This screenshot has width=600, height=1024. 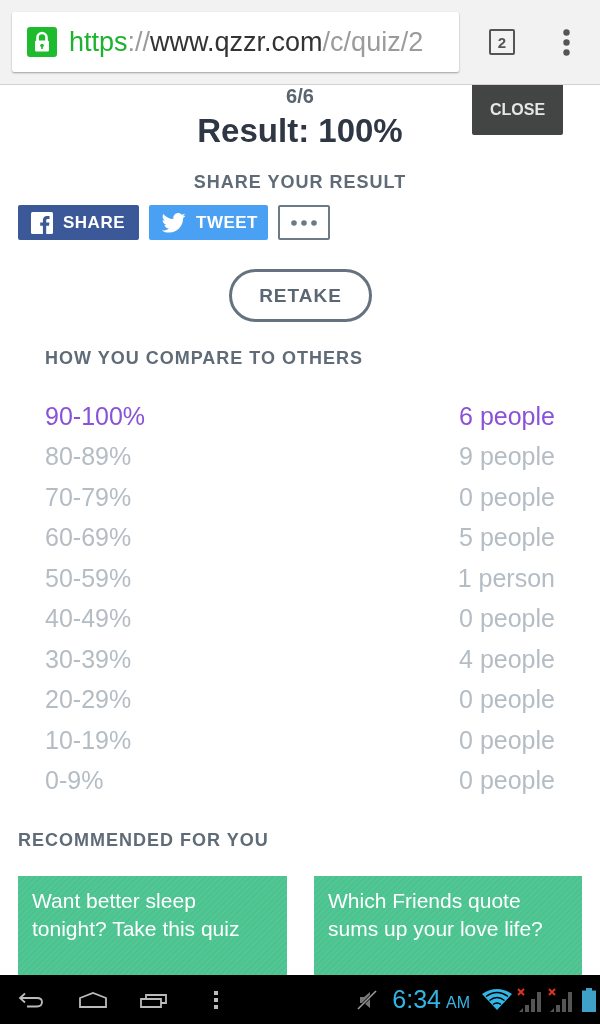 What do you see at coordinates (154, 999) in the screenshot?
I see `recent-apps-icon` at bounding box center [154, 999].